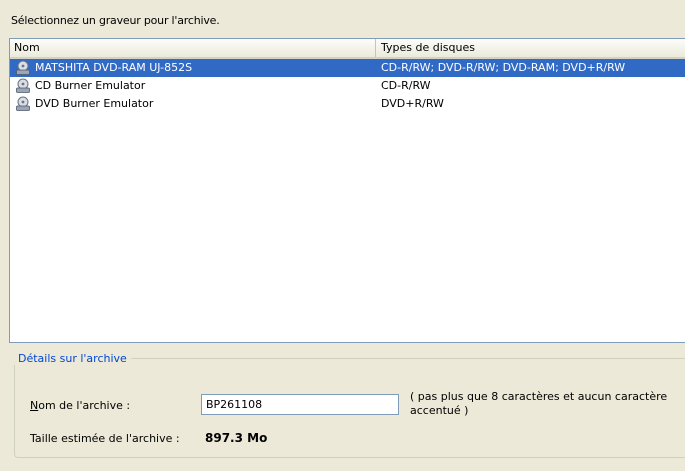 Image resolution: width=685 pixels, height=471 pixels. I want to click on archive-name-label-accesskey: N, so click(34, 405).